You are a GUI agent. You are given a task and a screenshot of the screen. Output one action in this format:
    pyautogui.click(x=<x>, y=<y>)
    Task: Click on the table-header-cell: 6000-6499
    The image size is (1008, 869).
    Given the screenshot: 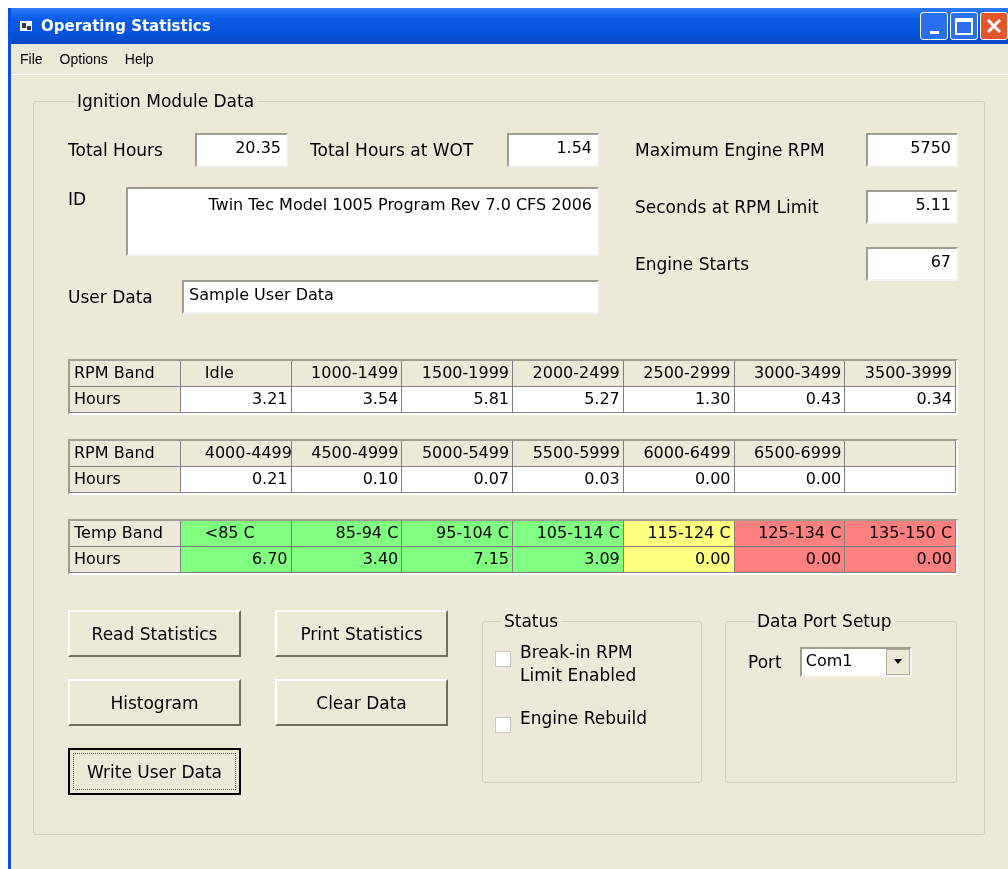 What is the action you would take?
    pyautogui.click(x=679, y=454)
    